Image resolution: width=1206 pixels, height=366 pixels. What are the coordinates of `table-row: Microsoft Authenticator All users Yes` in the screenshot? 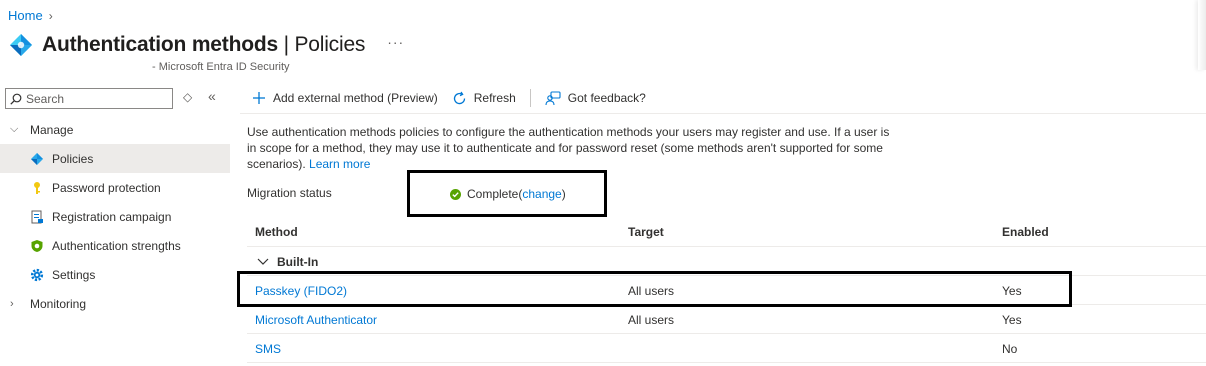 It's located at (726, 320).